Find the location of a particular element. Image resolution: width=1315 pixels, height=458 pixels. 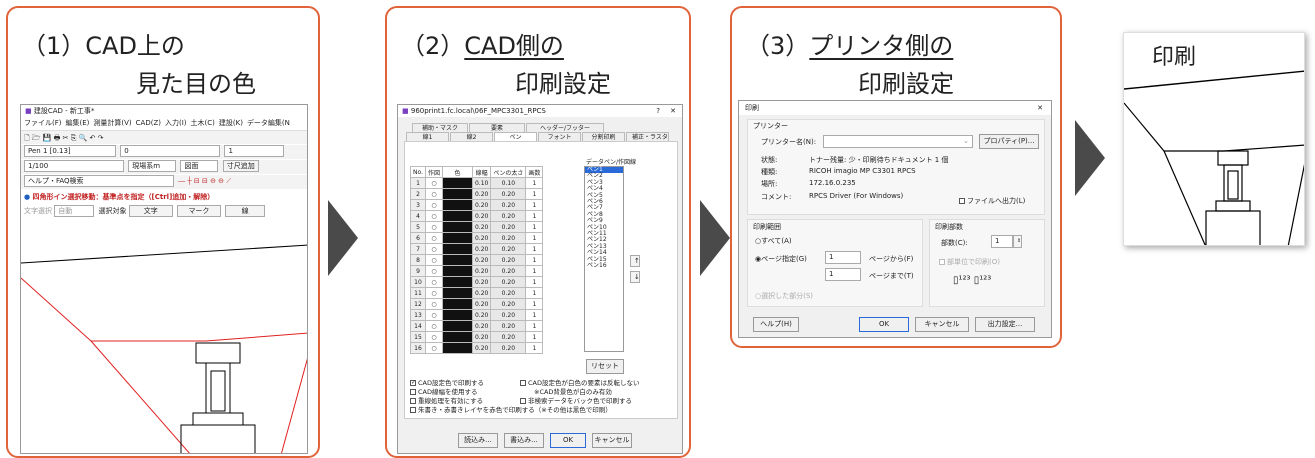

tab-top: 補助・マスク is located at coordinates (440, 127).